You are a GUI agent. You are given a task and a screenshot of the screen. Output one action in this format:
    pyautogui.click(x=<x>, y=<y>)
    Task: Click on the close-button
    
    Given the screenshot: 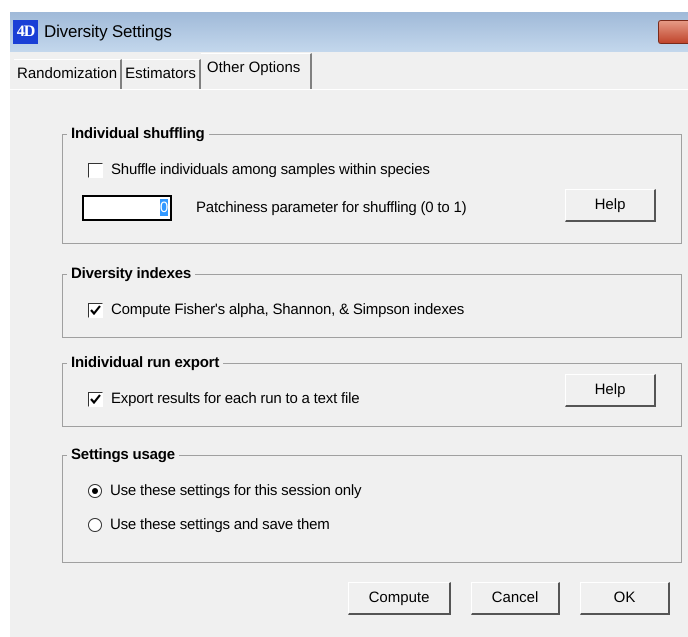 What is the action you would take?
    pyautogui.click(x=673, y=32)
    